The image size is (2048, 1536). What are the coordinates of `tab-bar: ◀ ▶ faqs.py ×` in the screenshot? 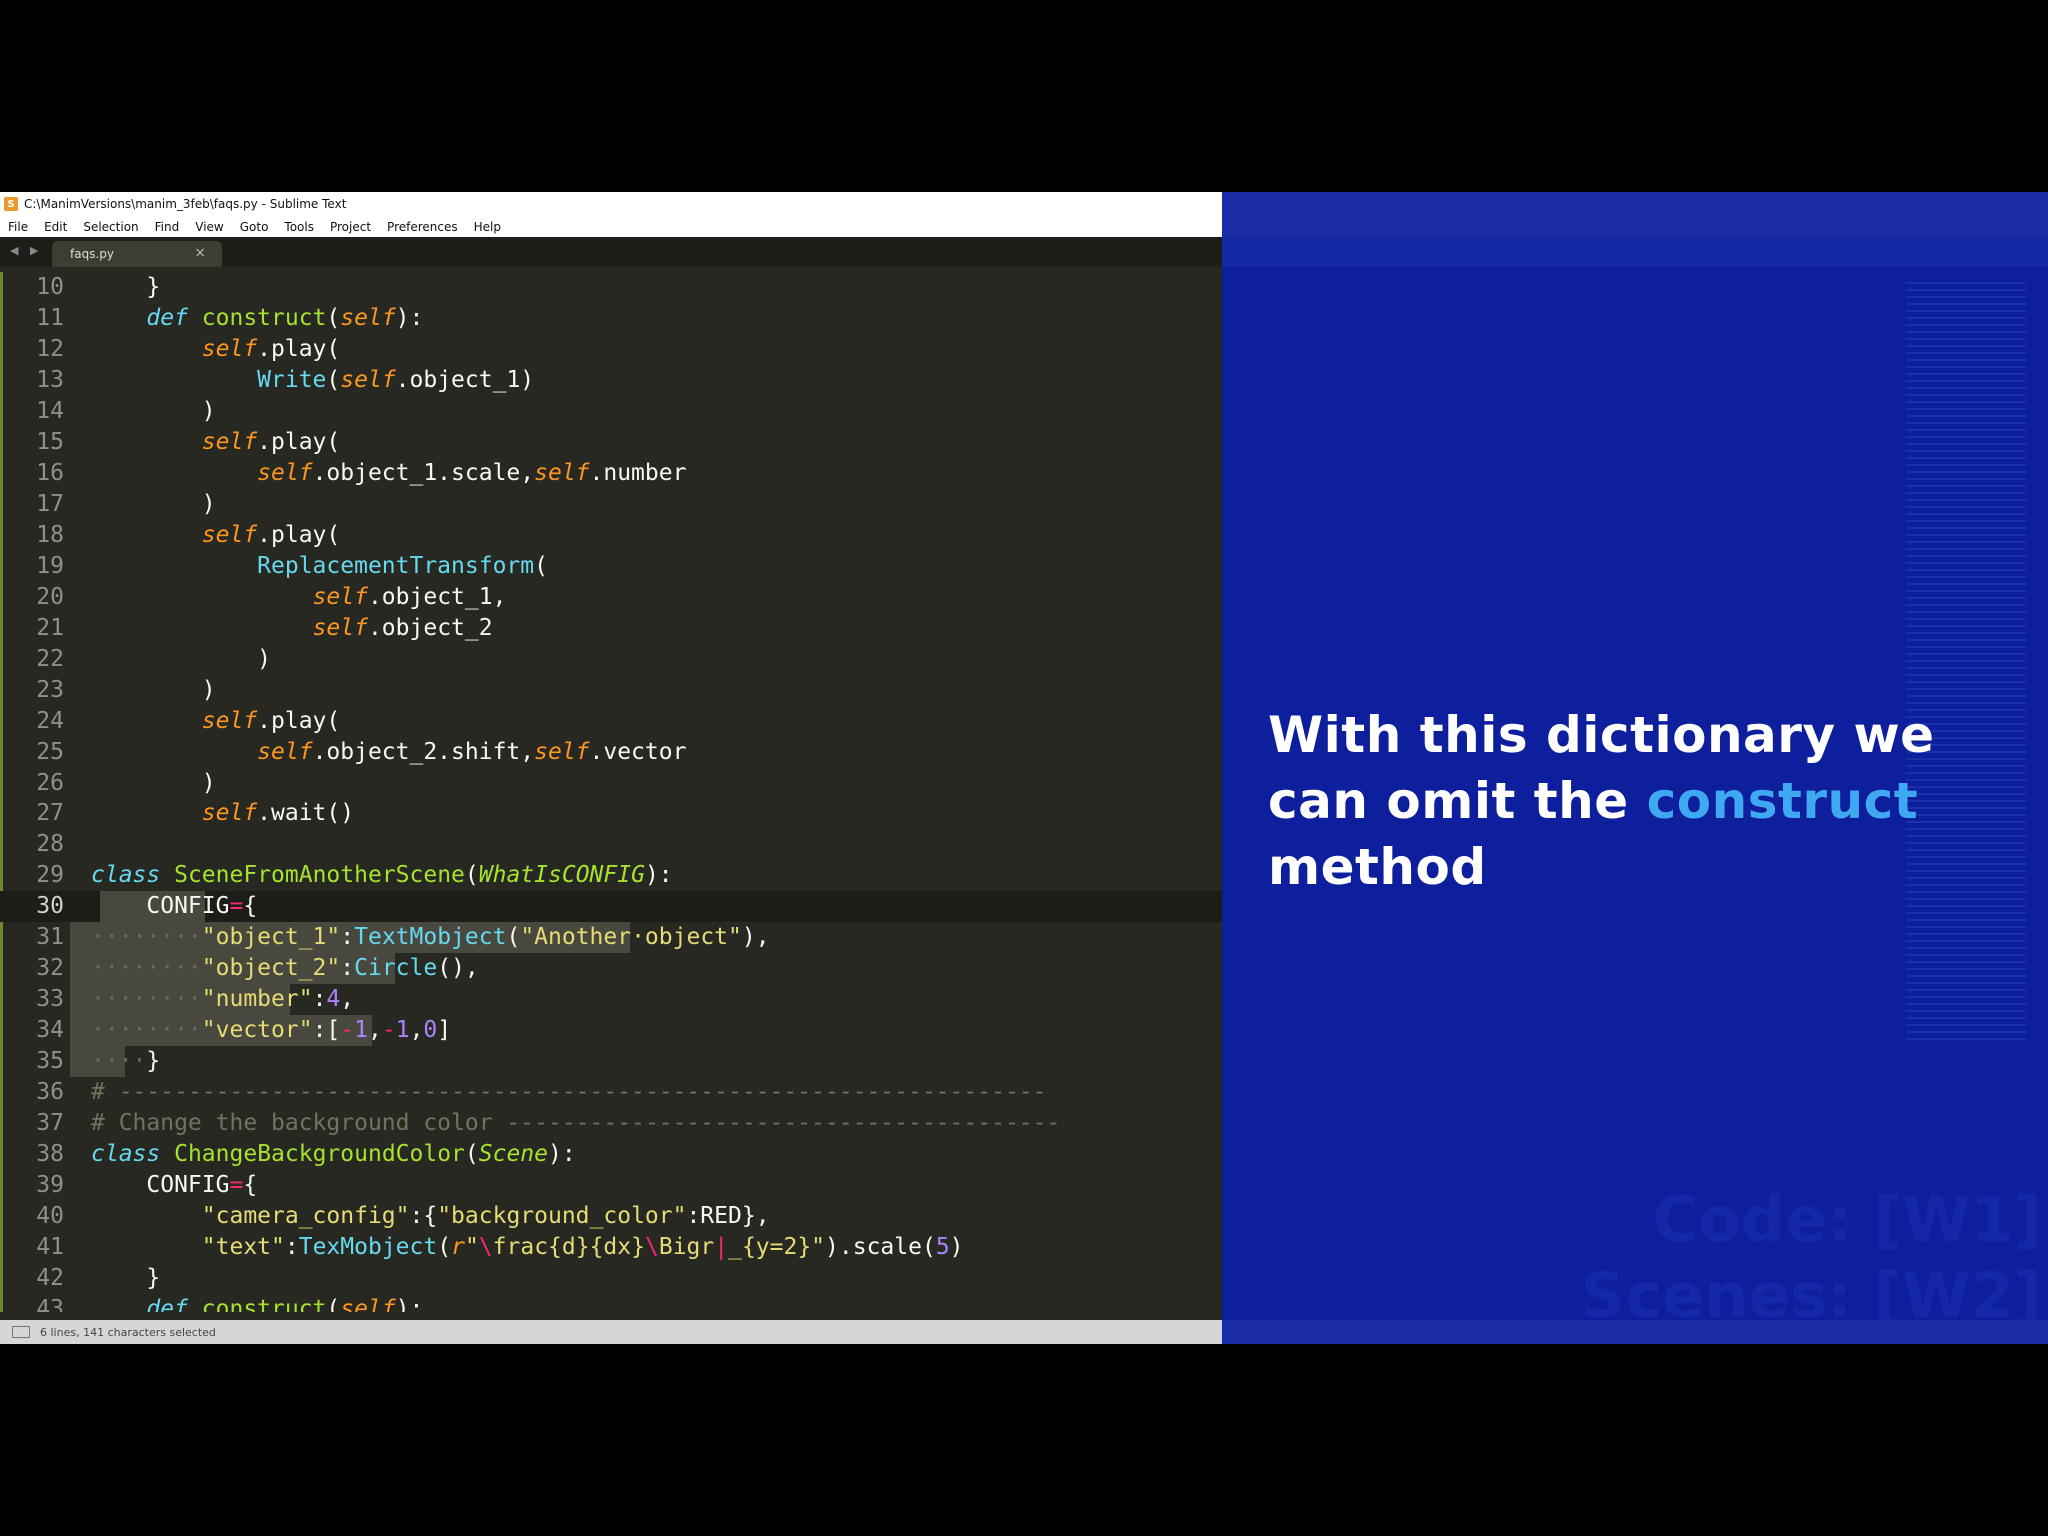 It's located at (611, 252).